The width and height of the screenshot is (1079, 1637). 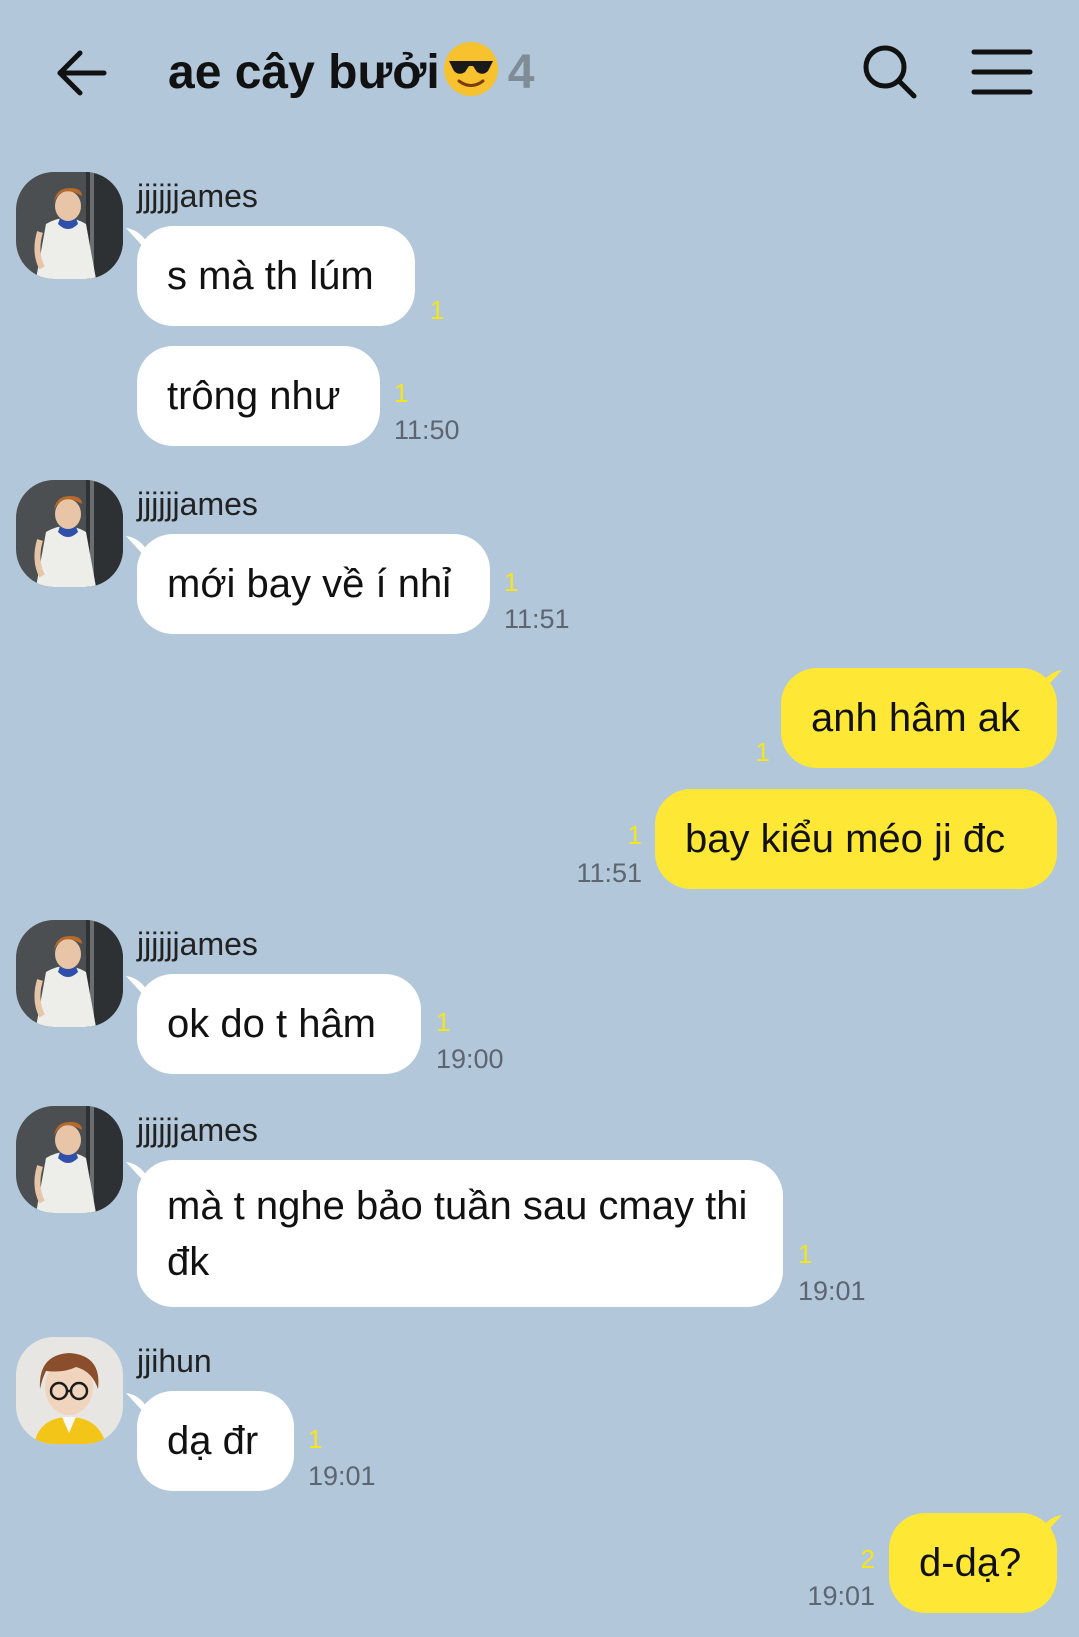 What do you see at coordinates (313, 584) in the screenshot?
I see `message-bubble: mới bay về í nhỉ` at bounding box center [313, 584].